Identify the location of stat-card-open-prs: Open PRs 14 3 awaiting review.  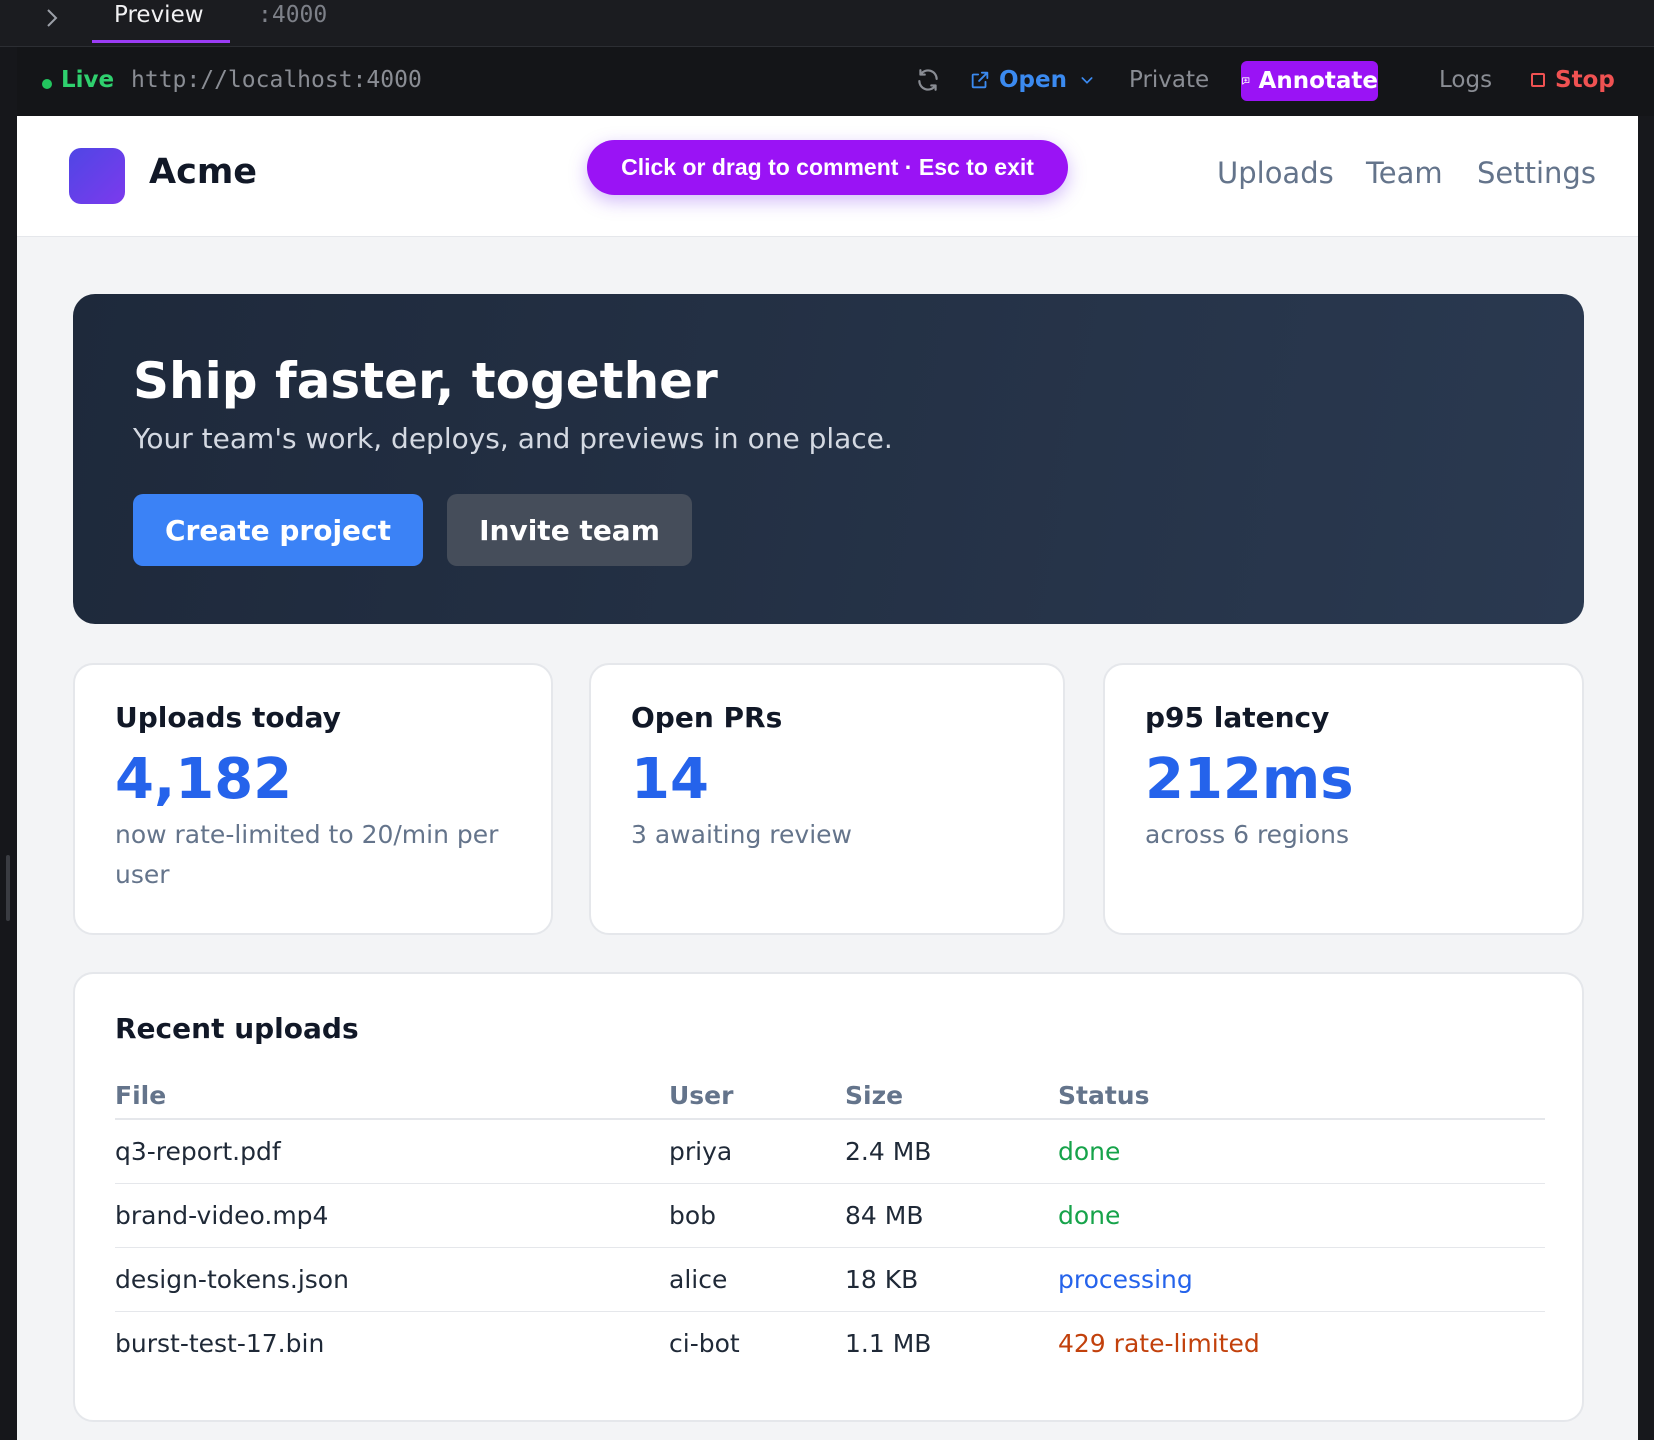
(827, 799).